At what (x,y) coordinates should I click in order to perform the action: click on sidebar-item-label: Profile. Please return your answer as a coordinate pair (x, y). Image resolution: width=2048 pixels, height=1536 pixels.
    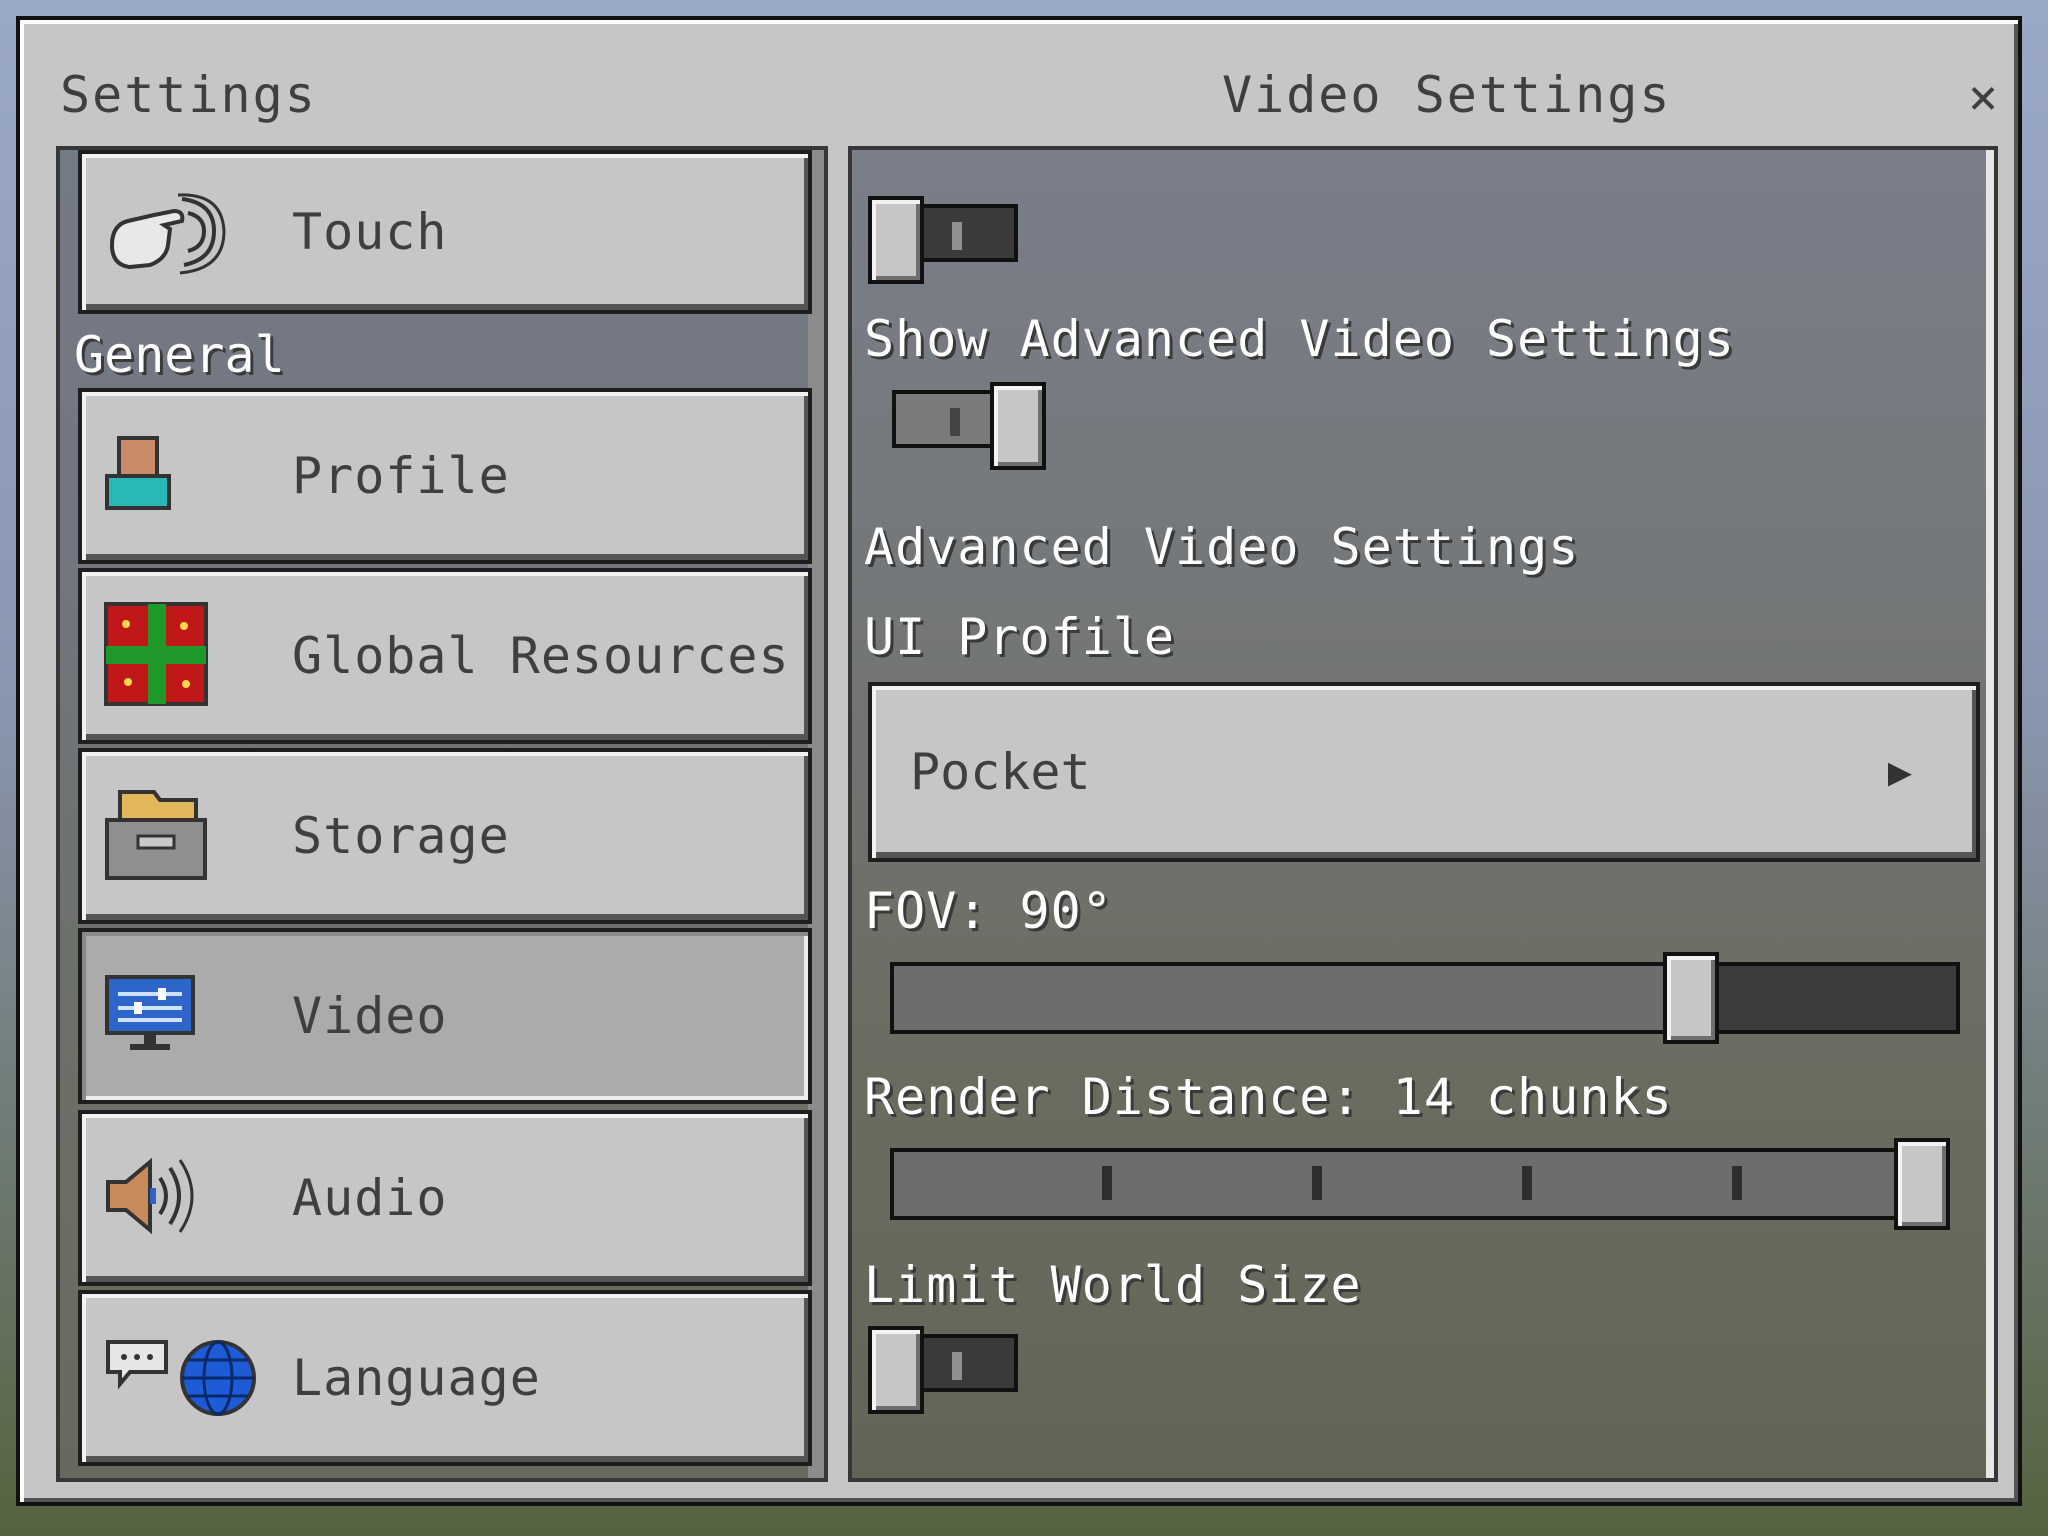
    Looking at the image, I should click on (401, 476).